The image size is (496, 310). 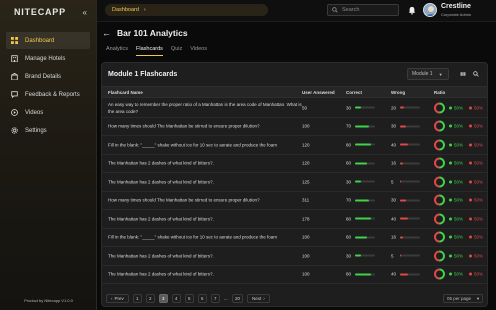 What do you see at coordinates (176, 298) in the screenshot?
I see `page-button: 4` at bounding box center [176, 298].